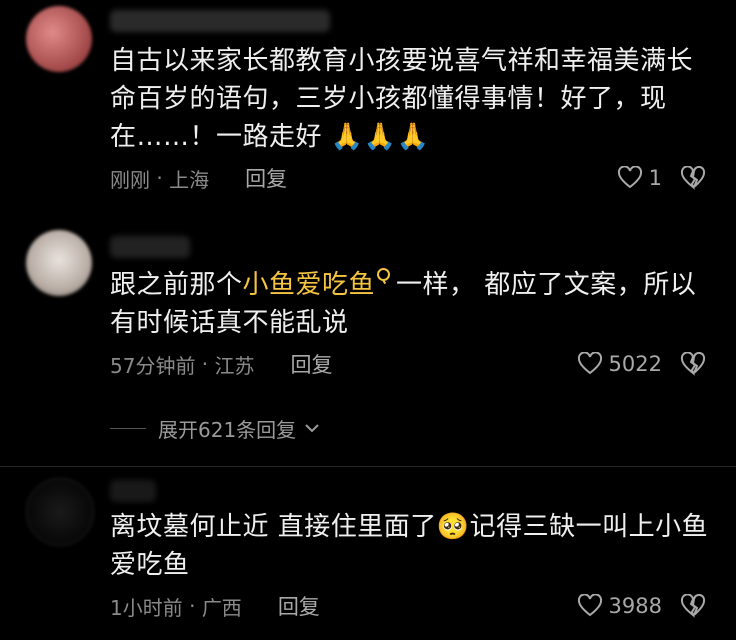 The image size is (736, 640). I want to click on comment-text-before: 跟之前那个, so click(176, 285).